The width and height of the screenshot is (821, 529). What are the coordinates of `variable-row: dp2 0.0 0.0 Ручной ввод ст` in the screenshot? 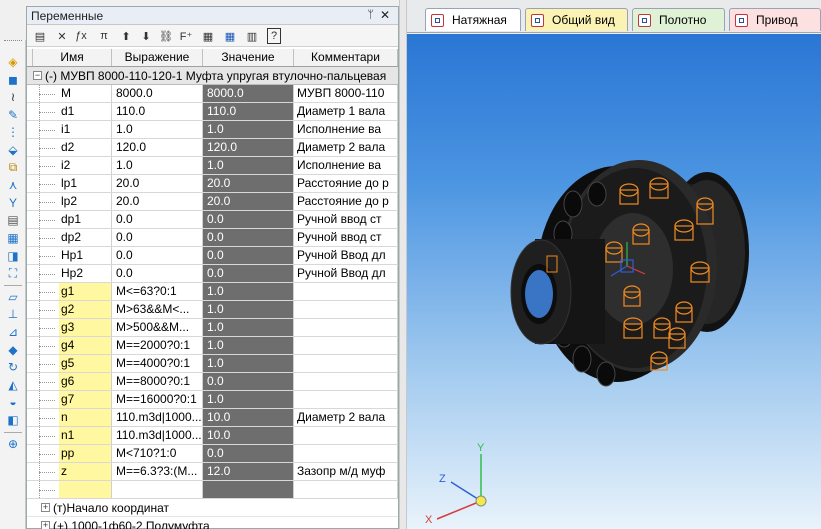 It's located at (212, 238).